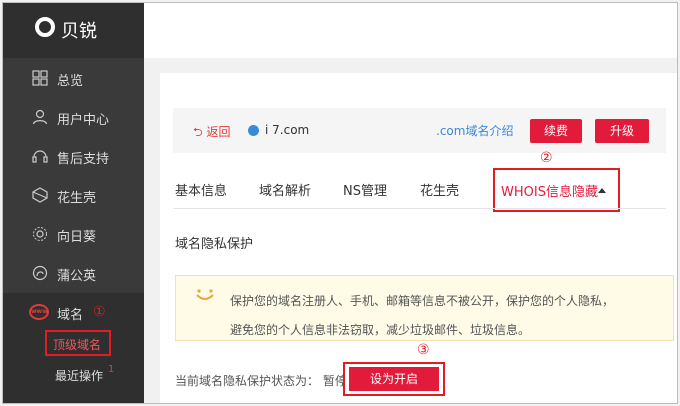 This screenshot has height=406, width=680. I want to click on step-1-marker: ①, so click(99, 312).